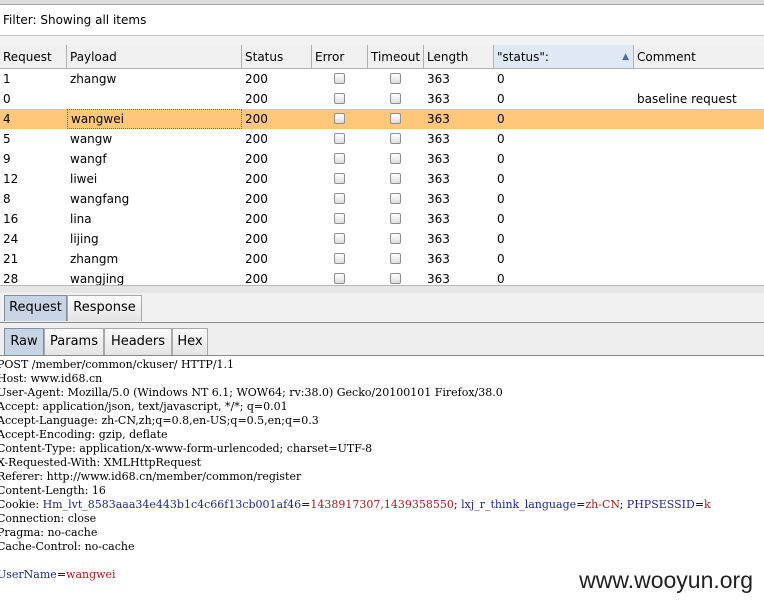  I want to click on cookie-name: Hm_lvt_8583aaa34e443b1c4c66f13cb001af46, so click(172, 504).